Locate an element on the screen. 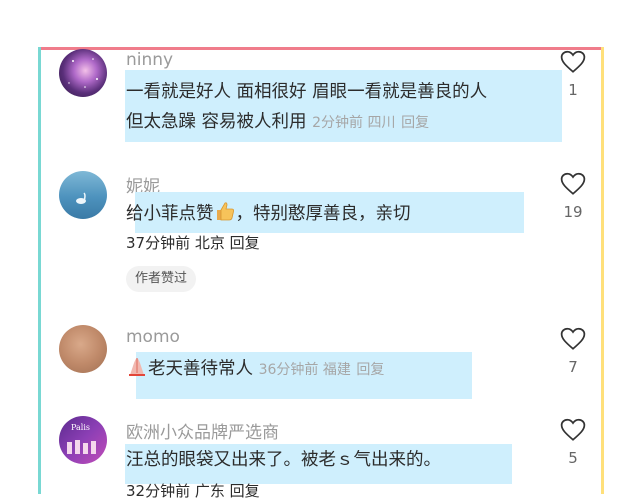  comment-text-line: 老天善待常人 36分钟前 福建 回复 is located at coordinates (255, 369).